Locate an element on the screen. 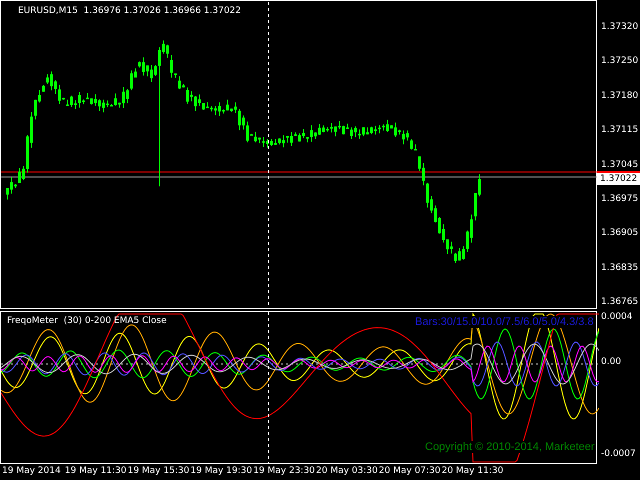  time-tick-label: 20 May 11:30 is located at coordinates (473, 471).